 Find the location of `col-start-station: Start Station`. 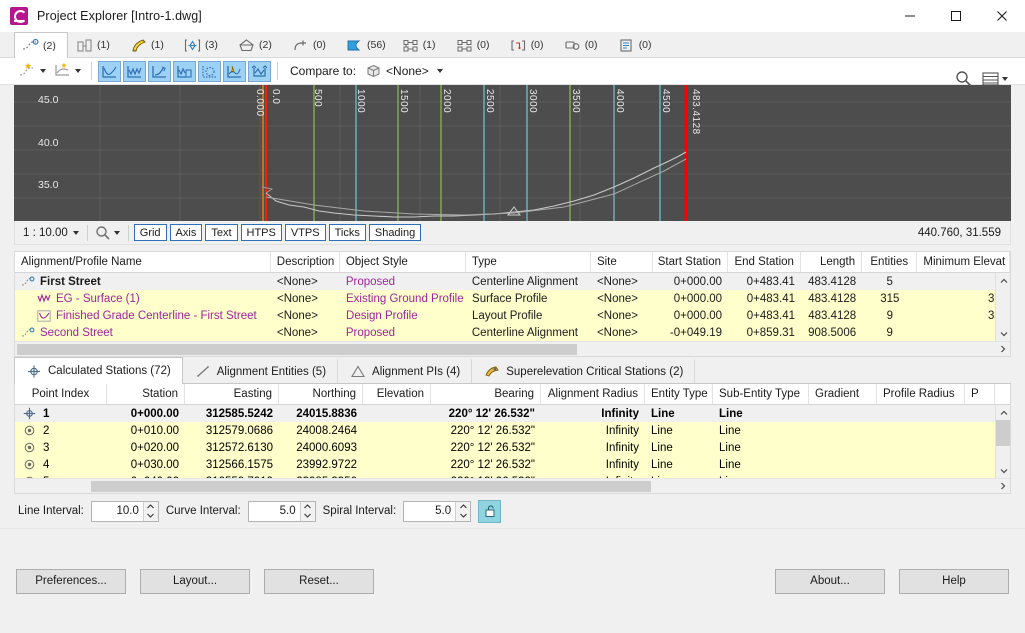

col-start-station: Start Station is located at coordinates (690, 262).